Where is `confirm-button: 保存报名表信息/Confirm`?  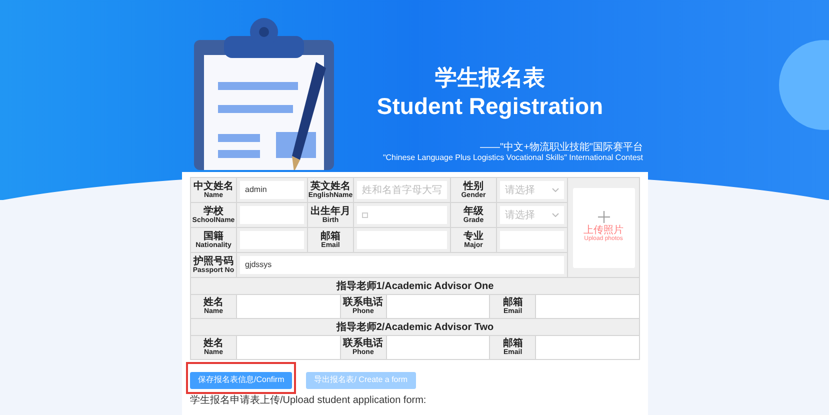 confirm-button: 保存报名表信息/Confirm is located at coordinates (241, 380).